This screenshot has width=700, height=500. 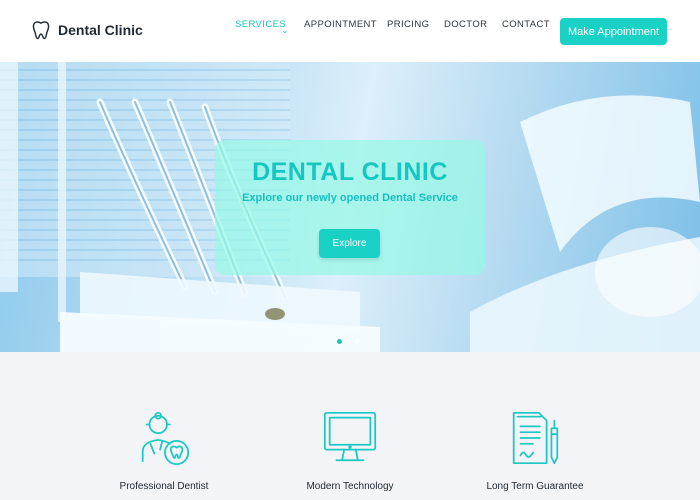 I want to click on feature-long-term-guarantee: Long Term Guarantee, so click(x=535, y=449).